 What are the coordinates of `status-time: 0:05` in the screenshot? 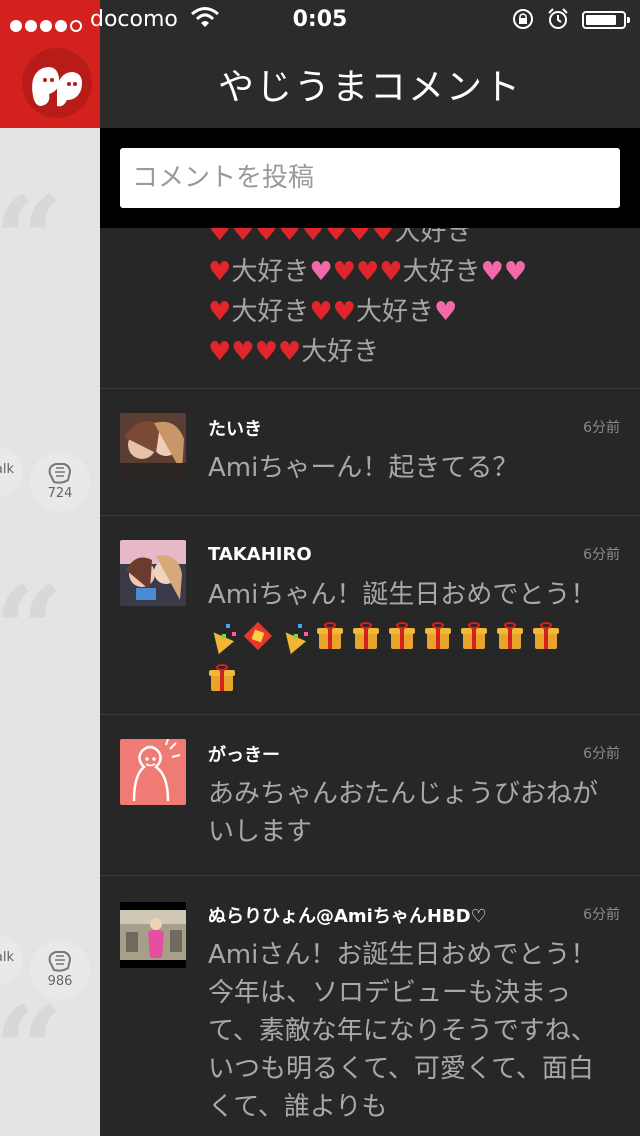 It's located at (320, 19).